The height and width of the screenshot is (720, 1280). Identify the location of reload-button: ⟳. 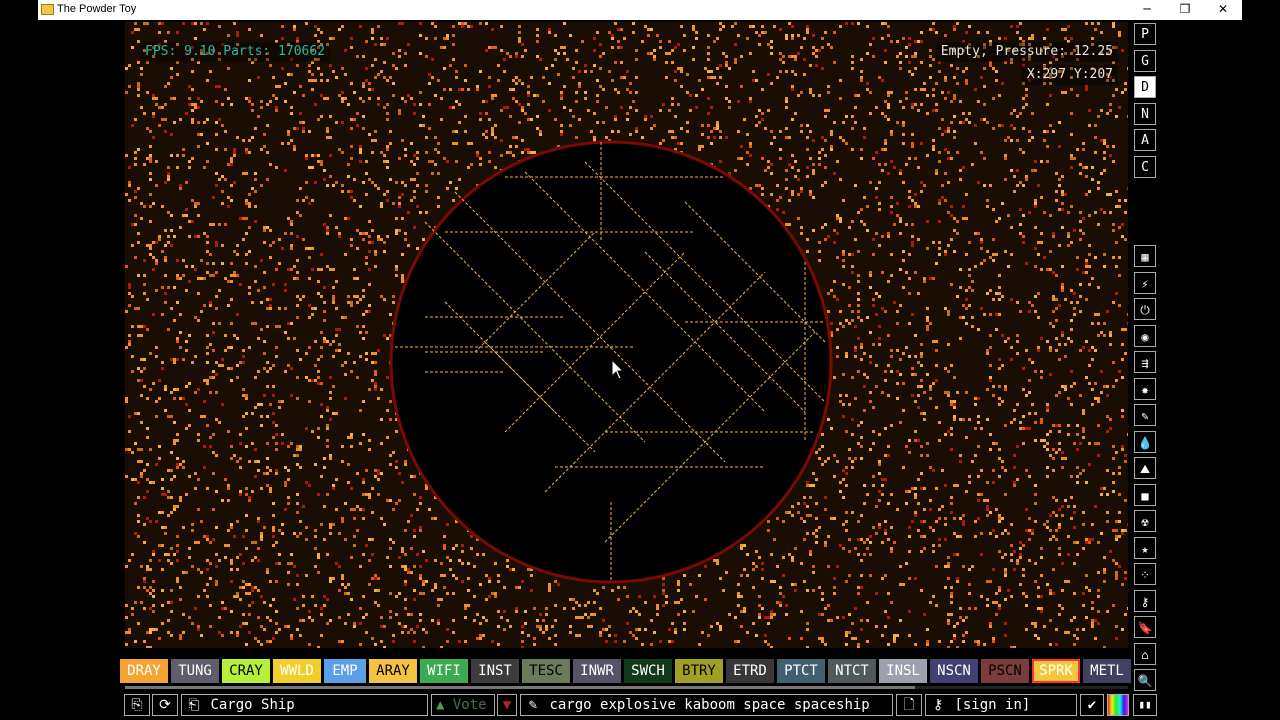
(165, 705).